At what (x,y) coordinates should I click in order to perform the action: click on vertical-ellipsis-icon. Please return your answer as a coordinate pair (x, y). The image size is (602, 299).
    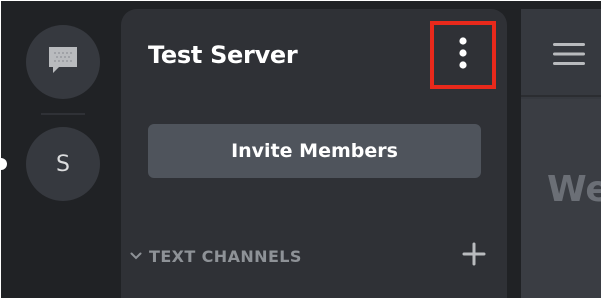
    Looking at the image, I should click on (463, 55).